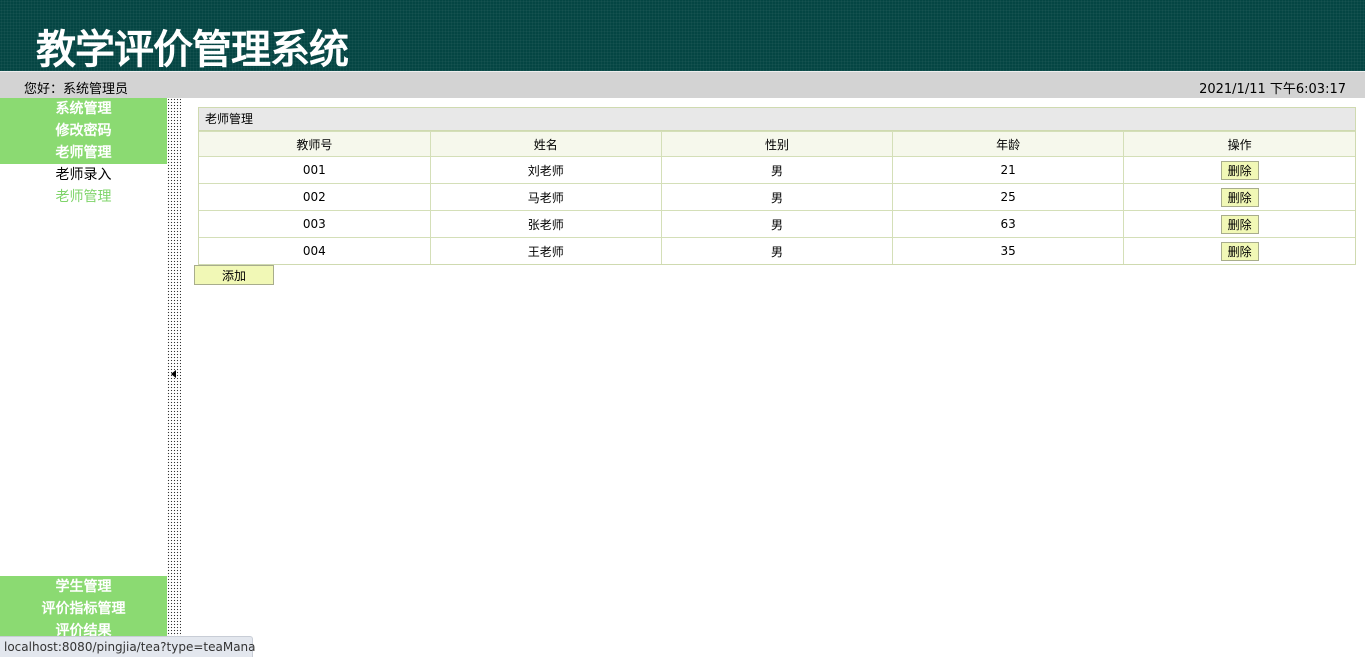 The height and width of the screenshot is (657, 1365). Describe the element at coordinates (545, 250) in the screenshot. I see `teacher-name: 王老师` at that location.